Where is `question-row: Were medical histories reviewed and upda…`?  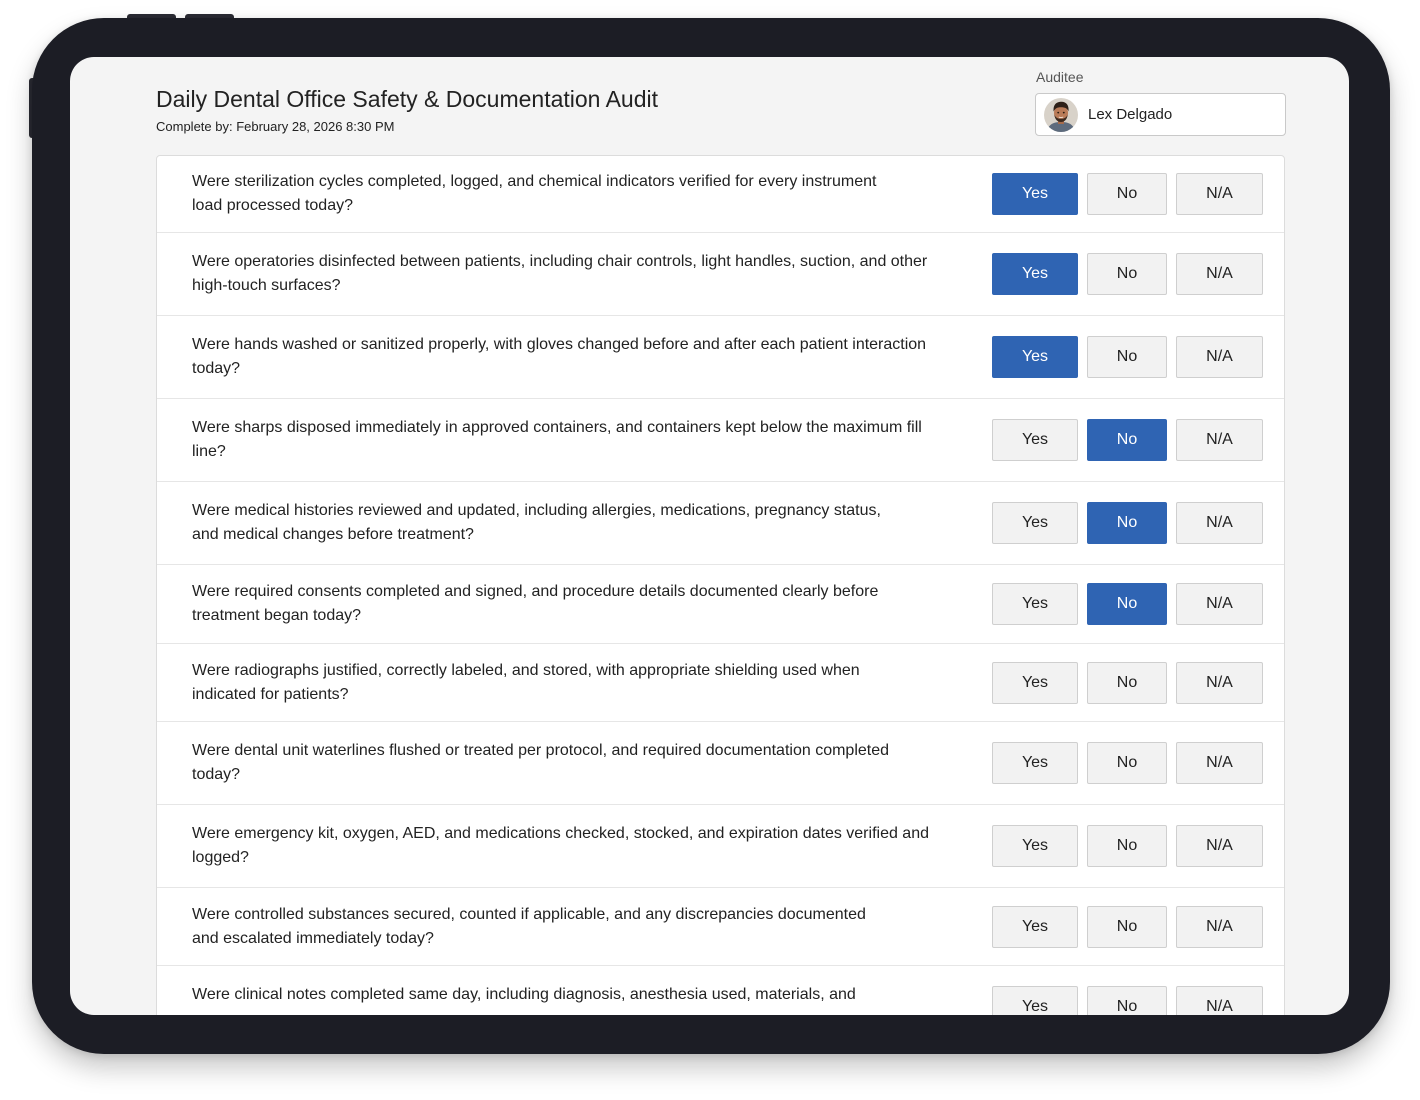
question-row: Were medical histories reviewed and upda… is located at coordinates (720, 523).